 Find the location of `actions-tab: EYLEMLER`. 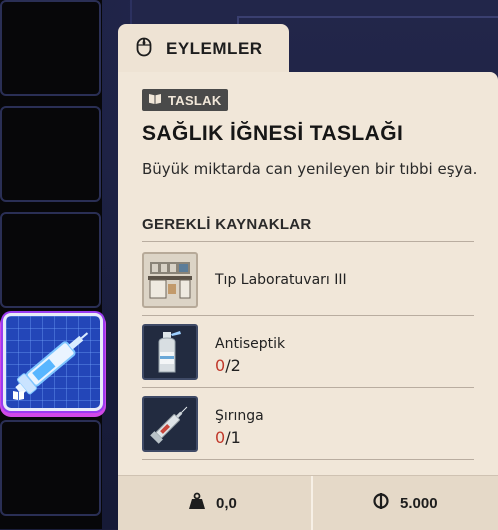

actions-tab: EYLEMLER is located at coordinates (203, 48).